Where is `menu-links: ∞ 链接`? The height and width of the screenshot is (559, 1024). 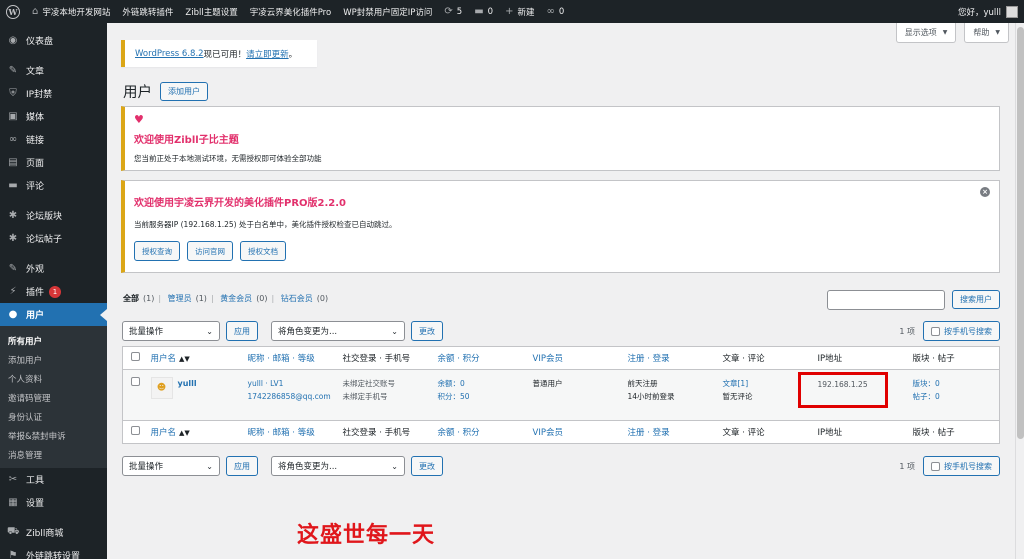 menu-links: ∞ 链接 is located at coordinates (53, 139).